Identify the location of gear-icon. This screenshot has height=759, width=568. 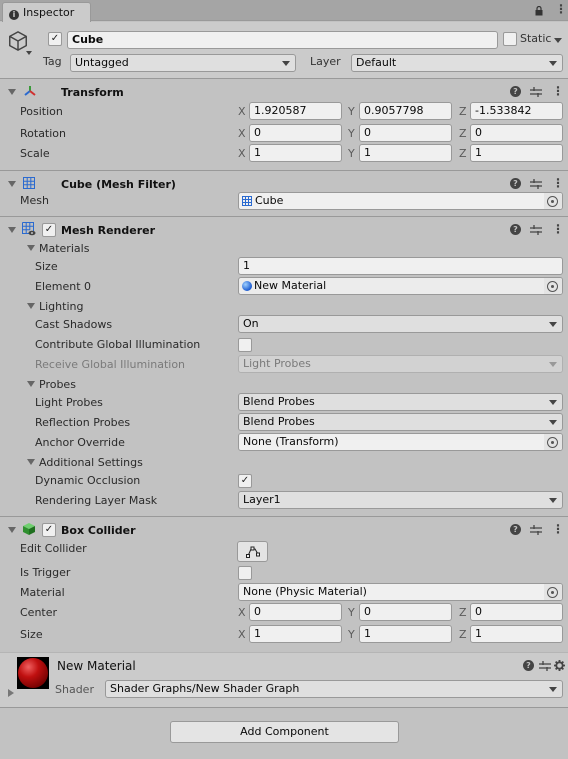
(559, 665).